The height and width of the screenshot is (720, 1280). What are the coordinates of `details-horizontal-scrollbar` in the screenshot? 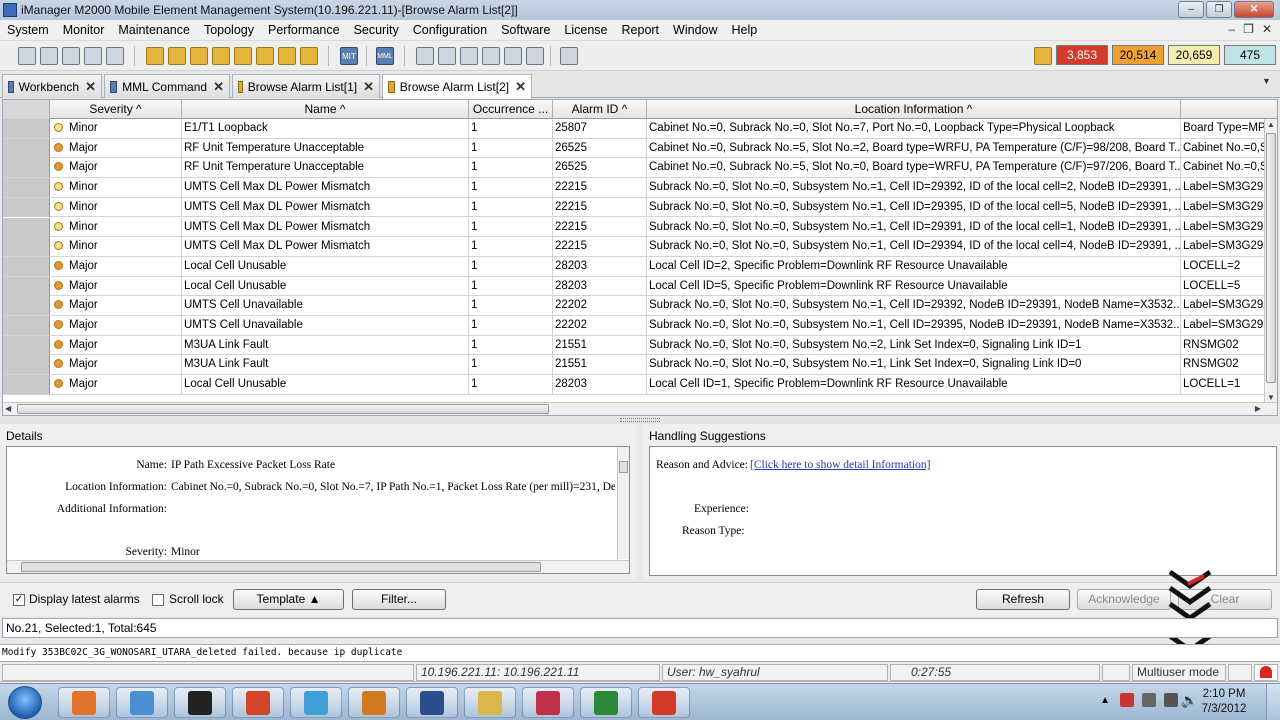 It's located at (318, 566).